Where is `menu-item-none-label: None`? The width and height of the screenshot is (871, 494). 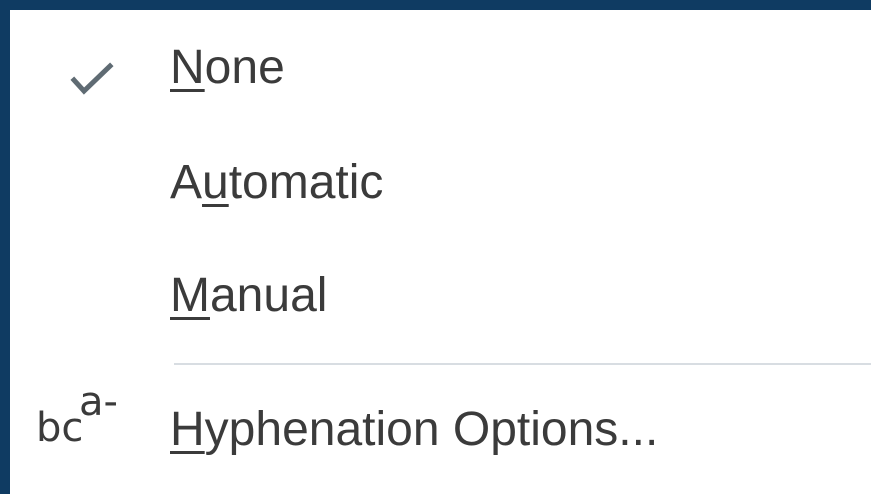 menu-item-none-label: None is located at coordinates (227, 68).